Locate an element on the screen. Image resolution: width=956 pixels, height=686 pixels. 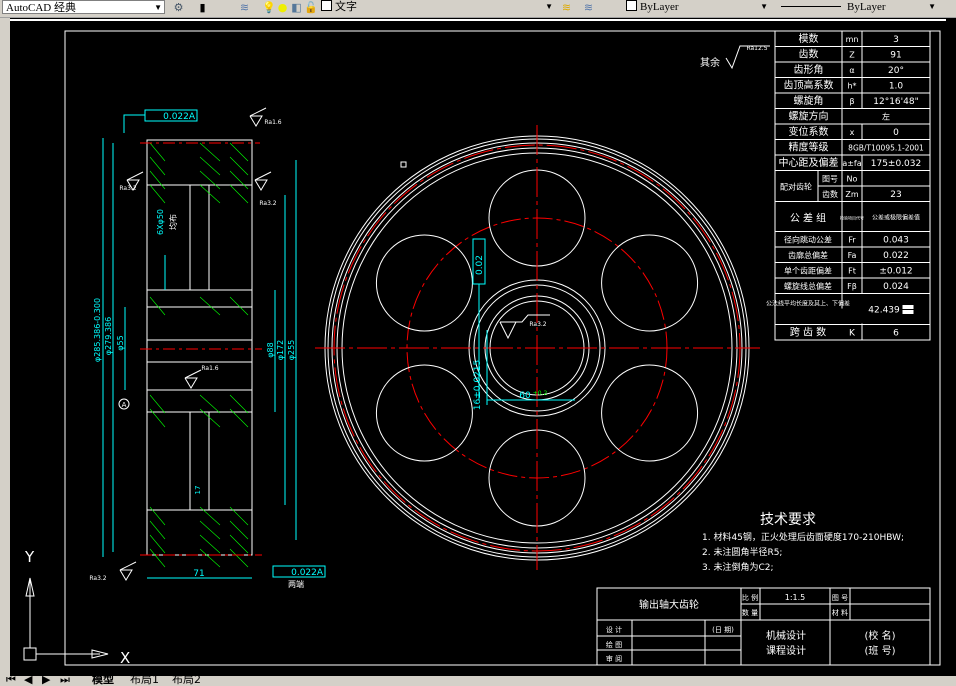
layer-manager-icon: ≋ is located at coordinates (244, 7).